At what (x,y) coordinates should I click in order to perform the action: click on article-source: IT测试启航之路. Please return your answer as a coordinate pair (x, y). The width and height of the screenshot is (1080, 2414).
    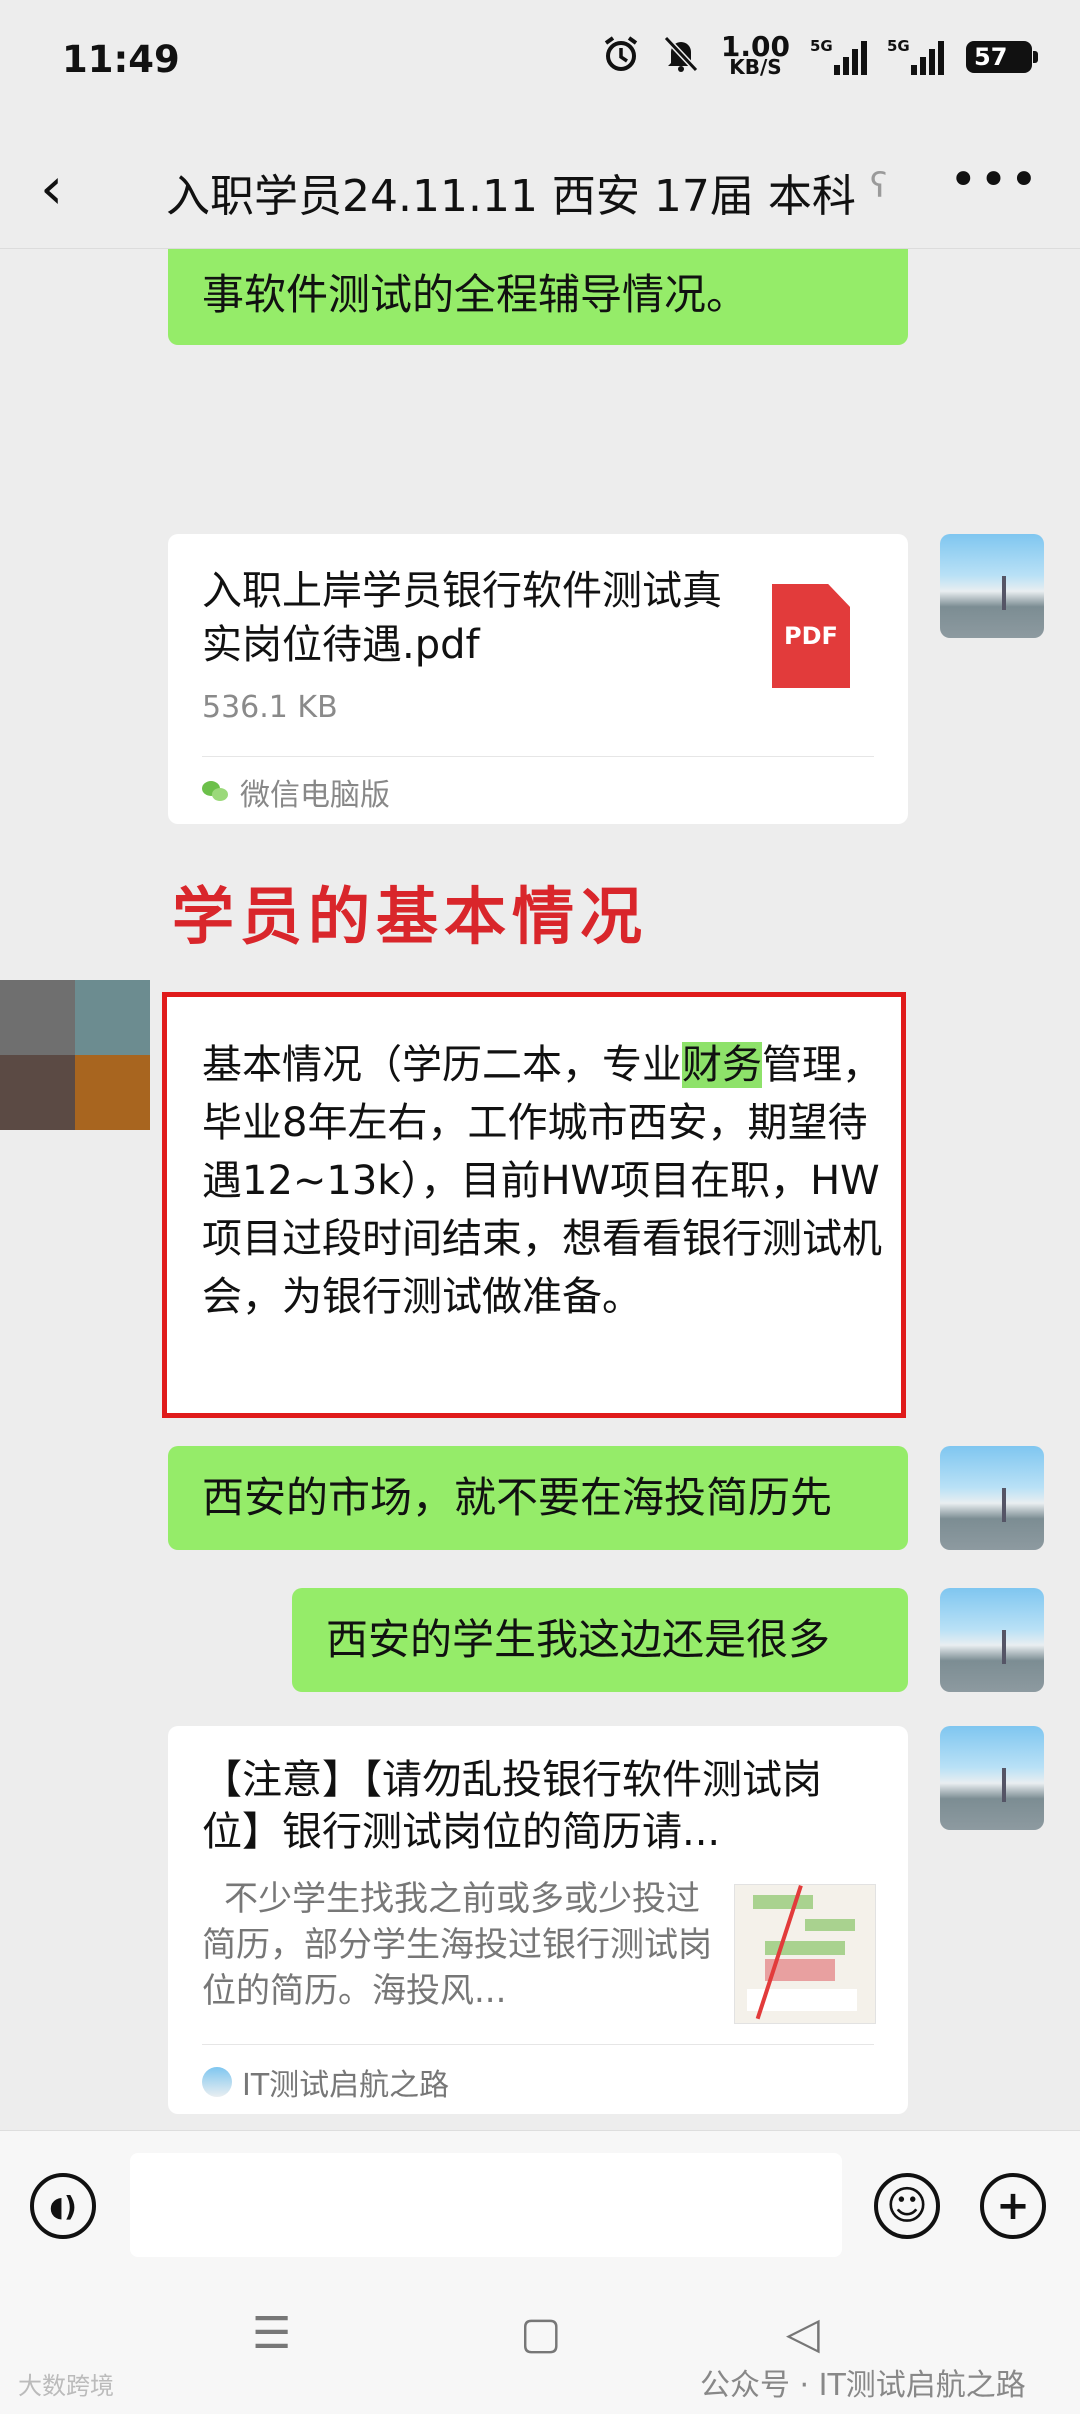
    Looking at the image, I should click on (325, 2082).